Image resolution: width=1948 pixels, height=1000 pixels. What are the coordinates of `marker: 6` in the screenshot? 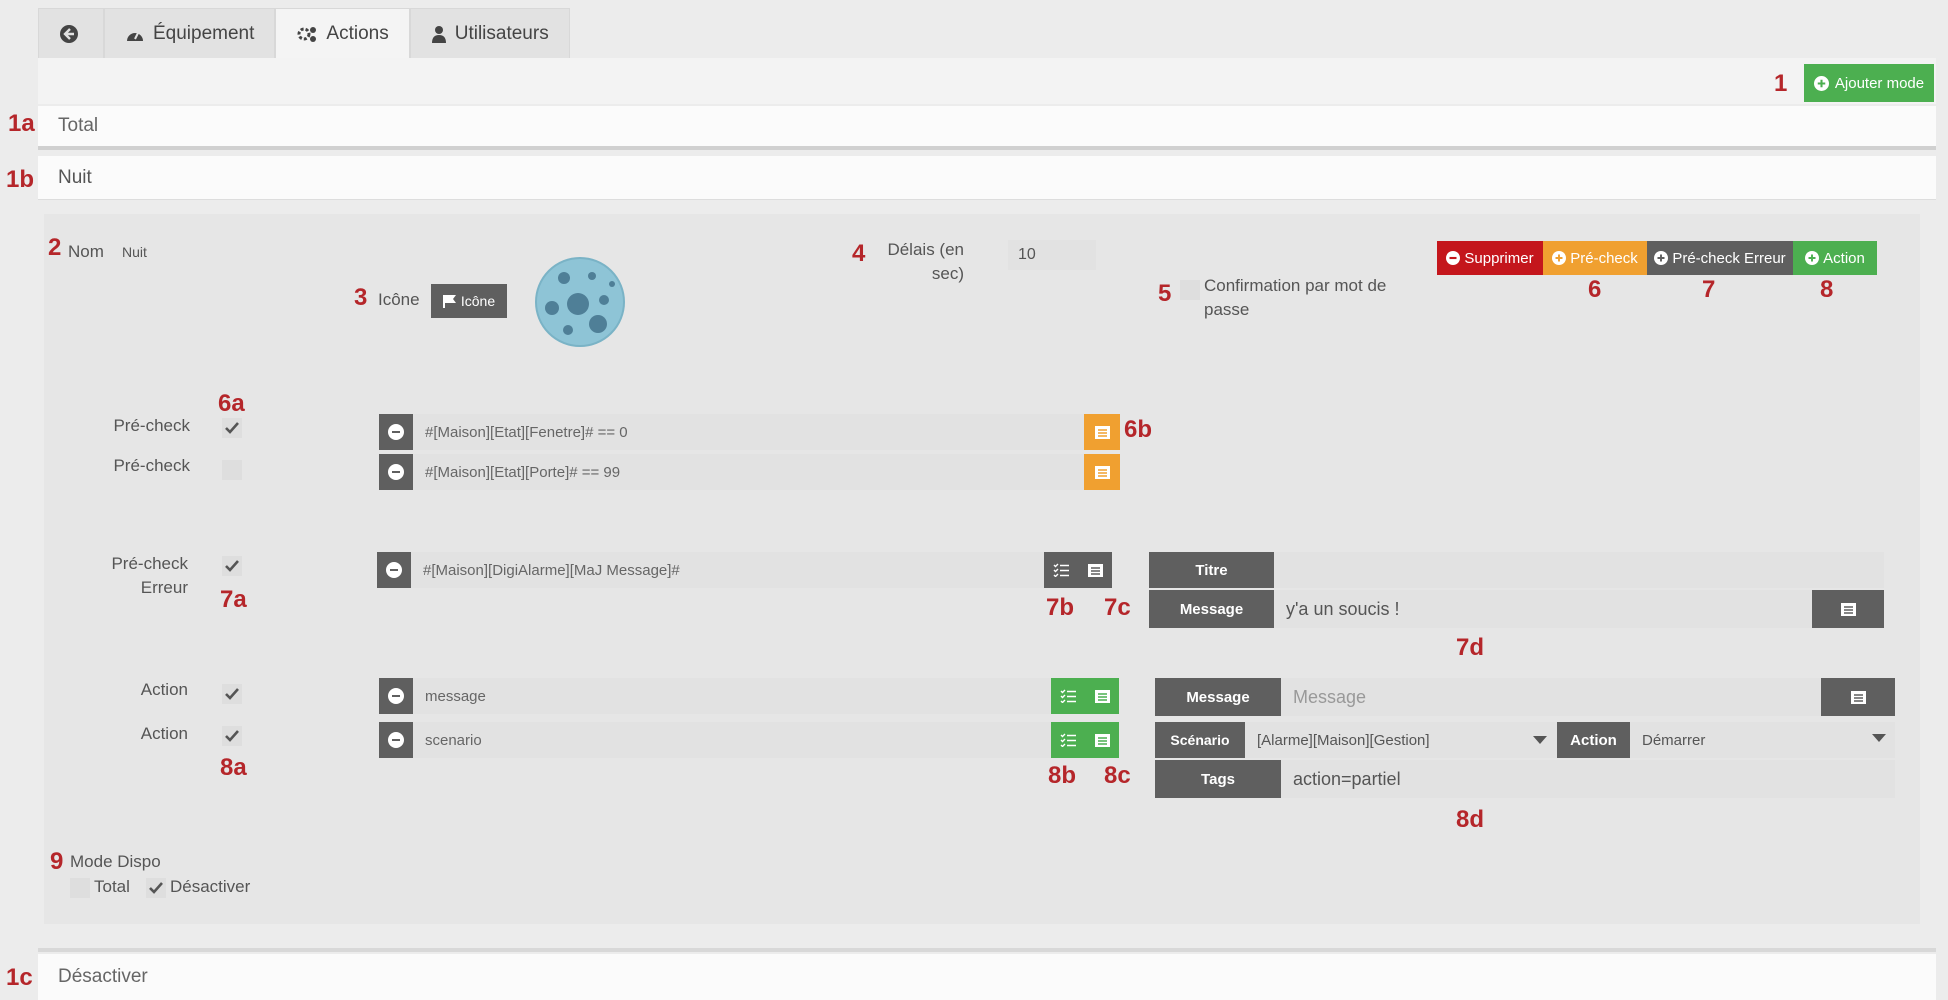 It's located at (1595, 289).